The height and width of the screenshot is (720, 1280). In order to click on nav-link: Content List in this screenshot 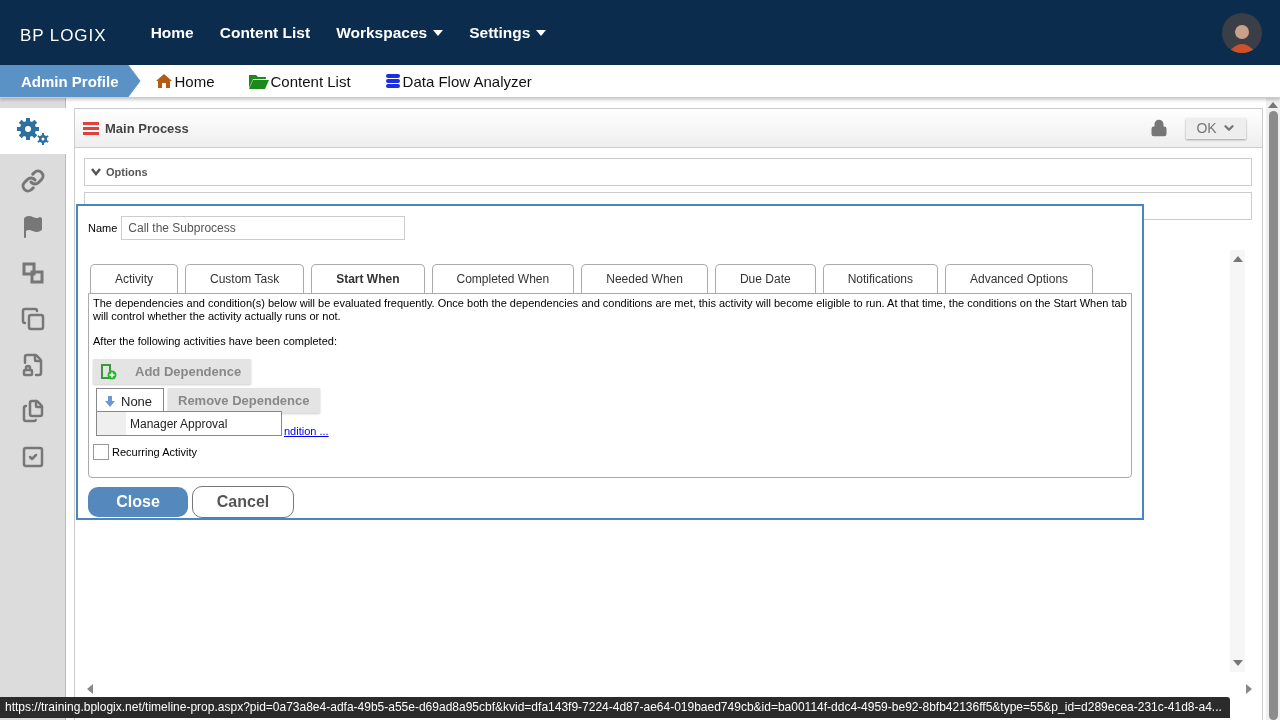, I will do `click(265, 32)`.